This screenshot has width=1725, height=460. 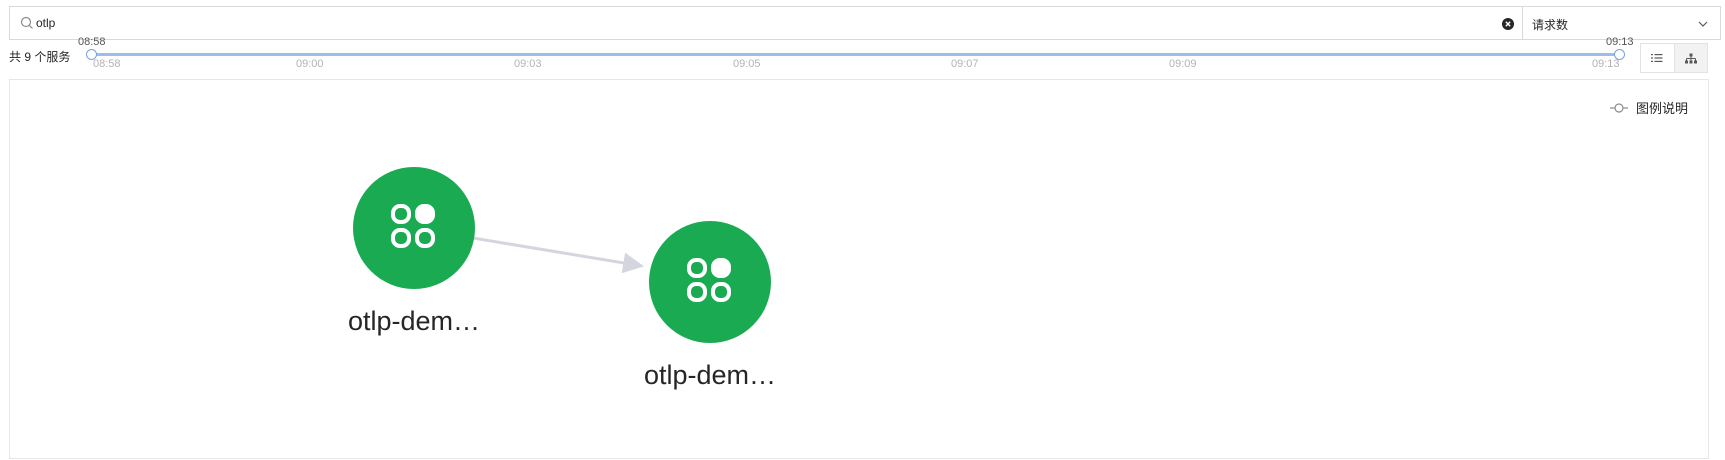 I want to click on filter-bar: 请求数, so click(x=865, y=23).